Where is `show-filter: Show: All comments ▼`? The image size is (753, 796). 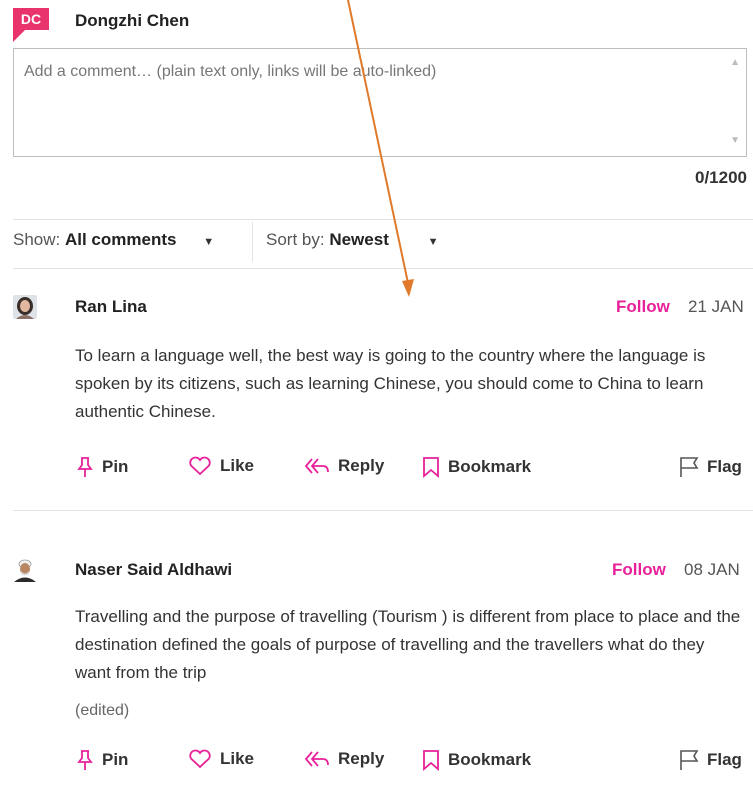 show-filter: Show: All comments ▼ is located at coordinates (113, 240).